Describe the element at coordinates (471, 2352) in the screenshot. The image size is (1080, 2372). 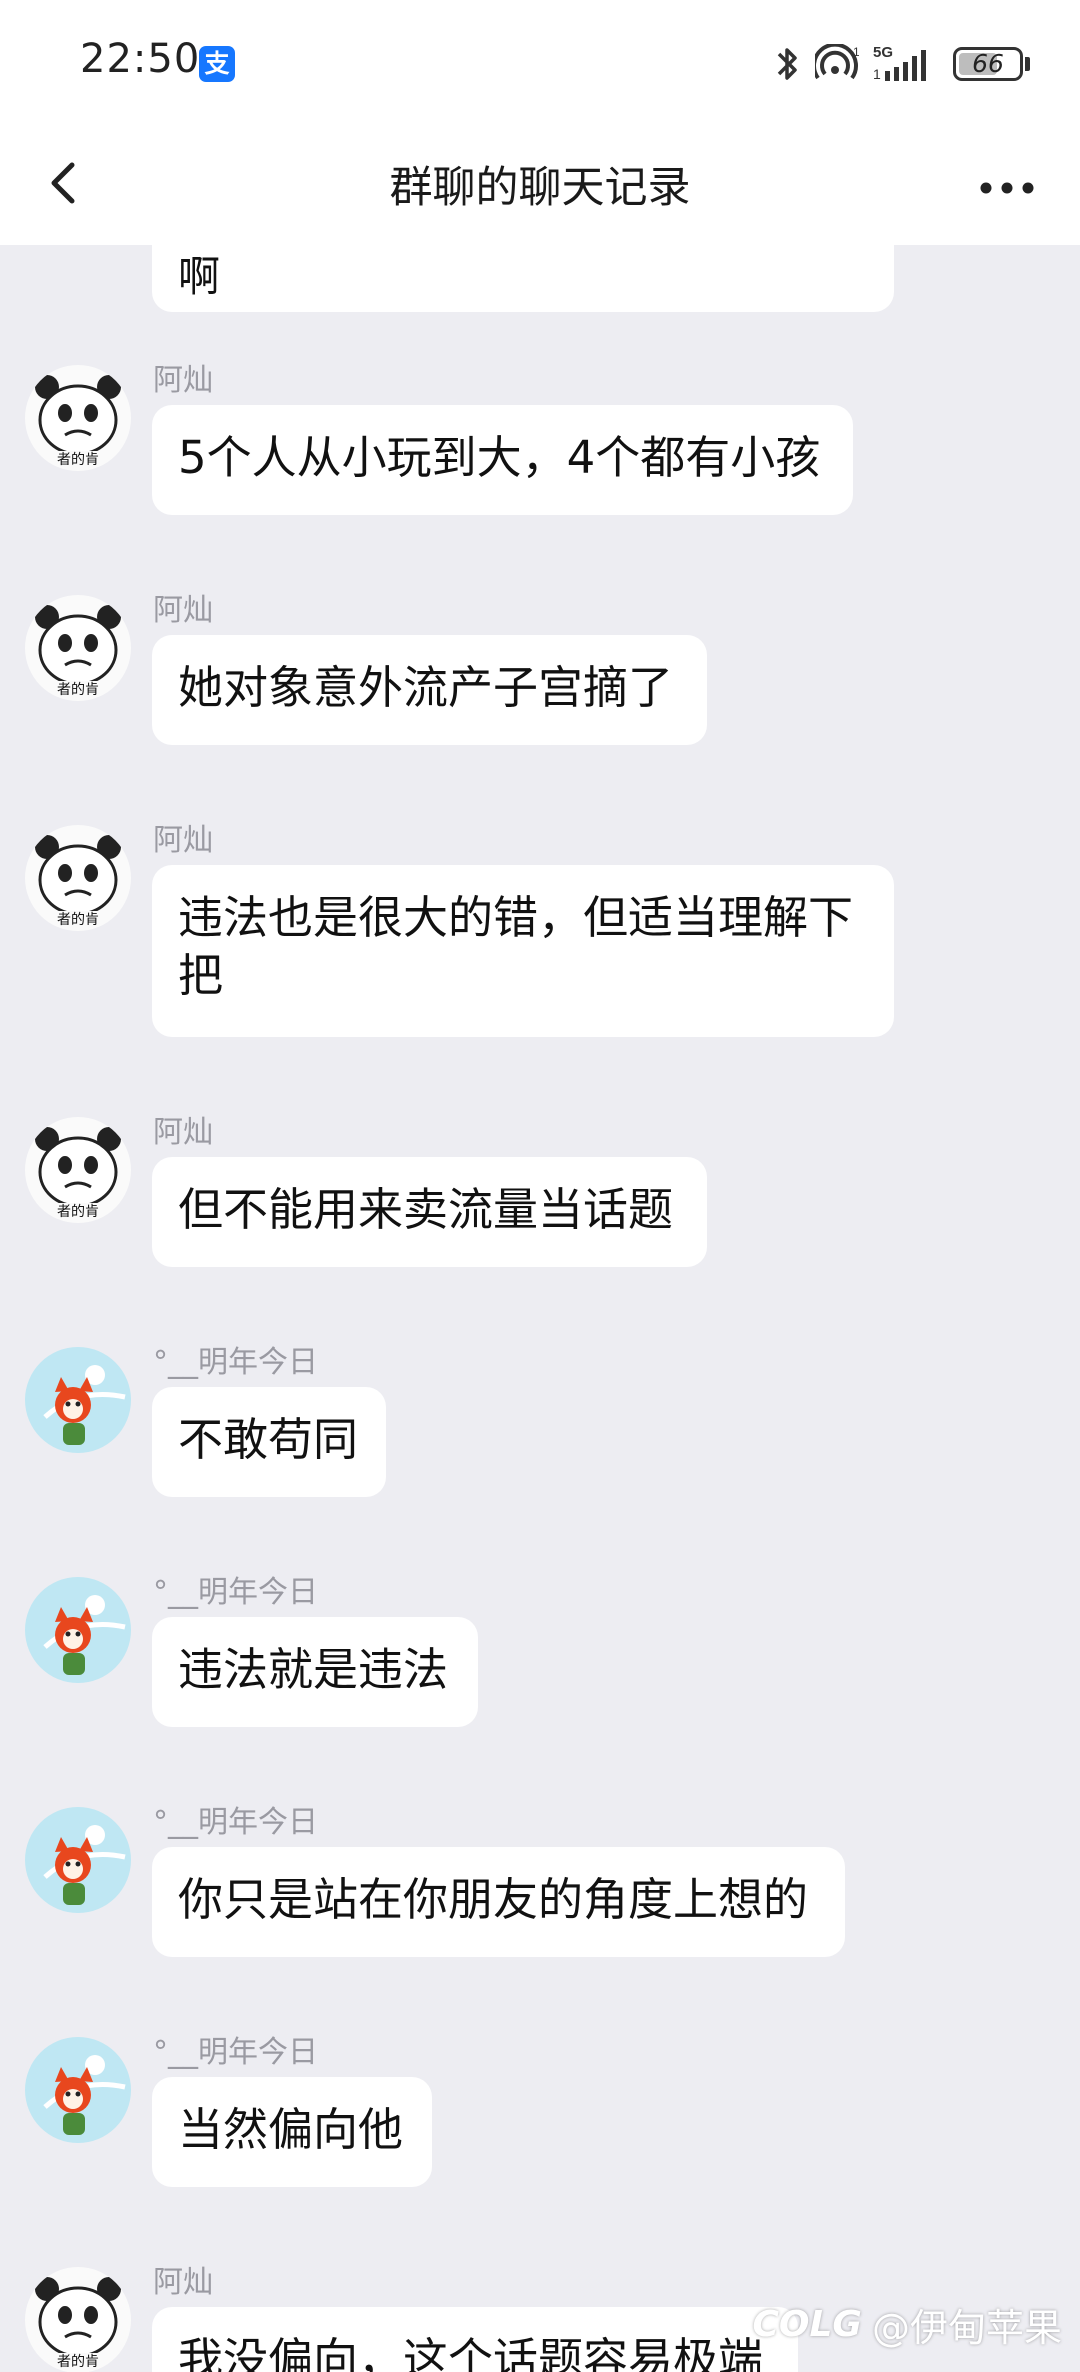
I see `message-text: 我没偏向，这个话题容易极端` at that location.